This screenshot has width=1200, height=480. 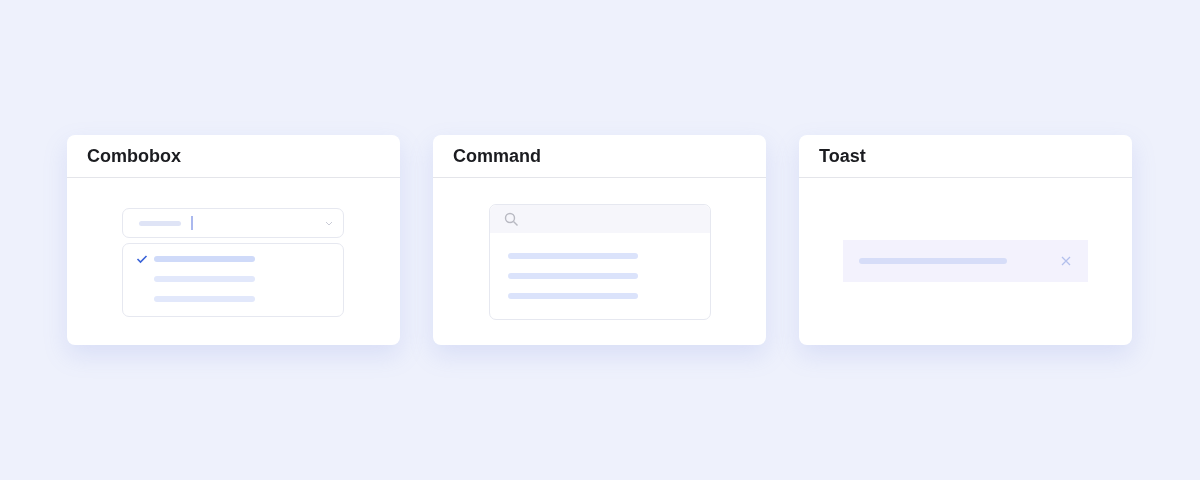 What do you see at coordinates (842, 156) in the screenshot?
I see `card-title: Toast` at bounding box center [842, 156].